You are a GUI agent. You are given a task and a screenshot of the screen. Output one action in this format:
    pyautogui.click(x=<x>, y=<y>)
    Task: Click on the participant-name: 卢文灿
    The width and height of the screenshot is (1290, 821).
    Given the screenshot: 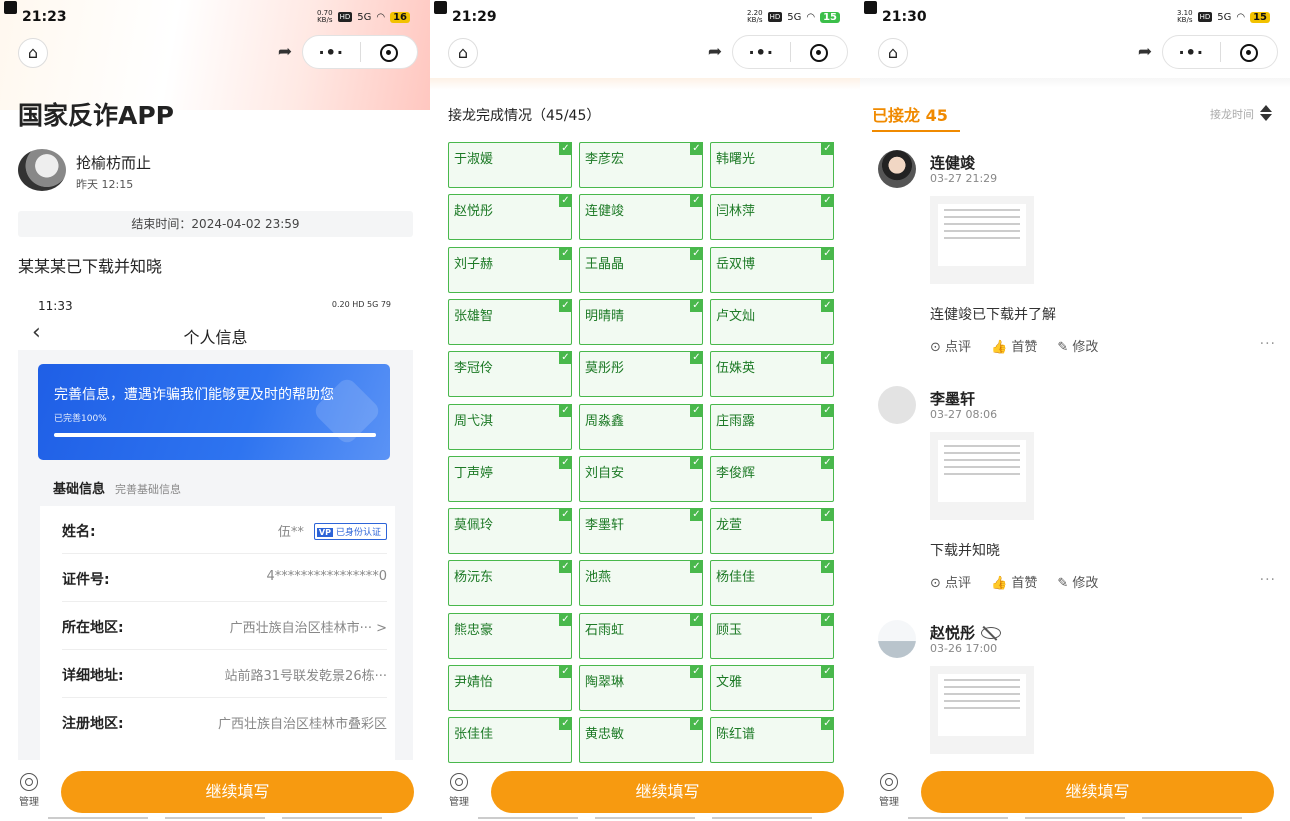 What is the action you would take?
    pyautogui.click(x=736, y=316)
    